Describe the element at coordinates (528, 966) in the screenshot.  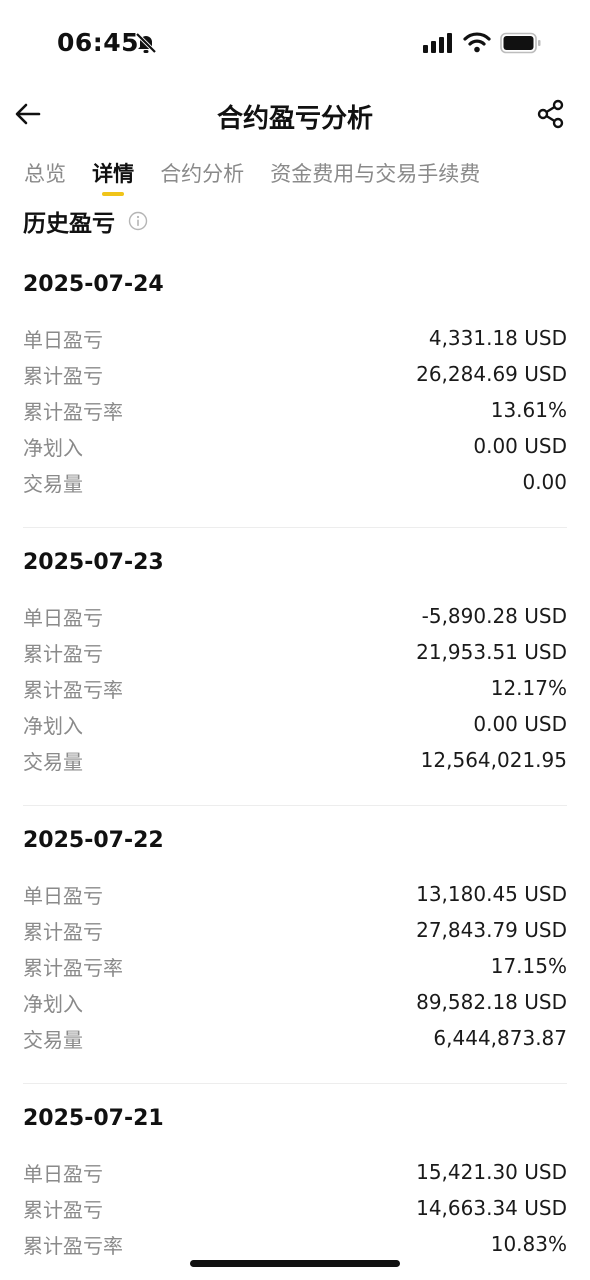
I see `row-value: 17.15%` at that location.